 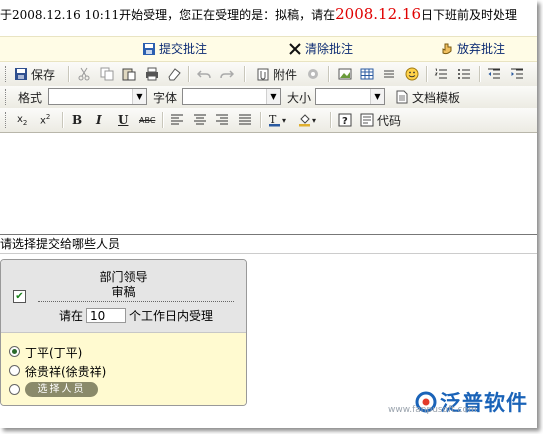 I want to click on font-value, so click(x=184, y=100).